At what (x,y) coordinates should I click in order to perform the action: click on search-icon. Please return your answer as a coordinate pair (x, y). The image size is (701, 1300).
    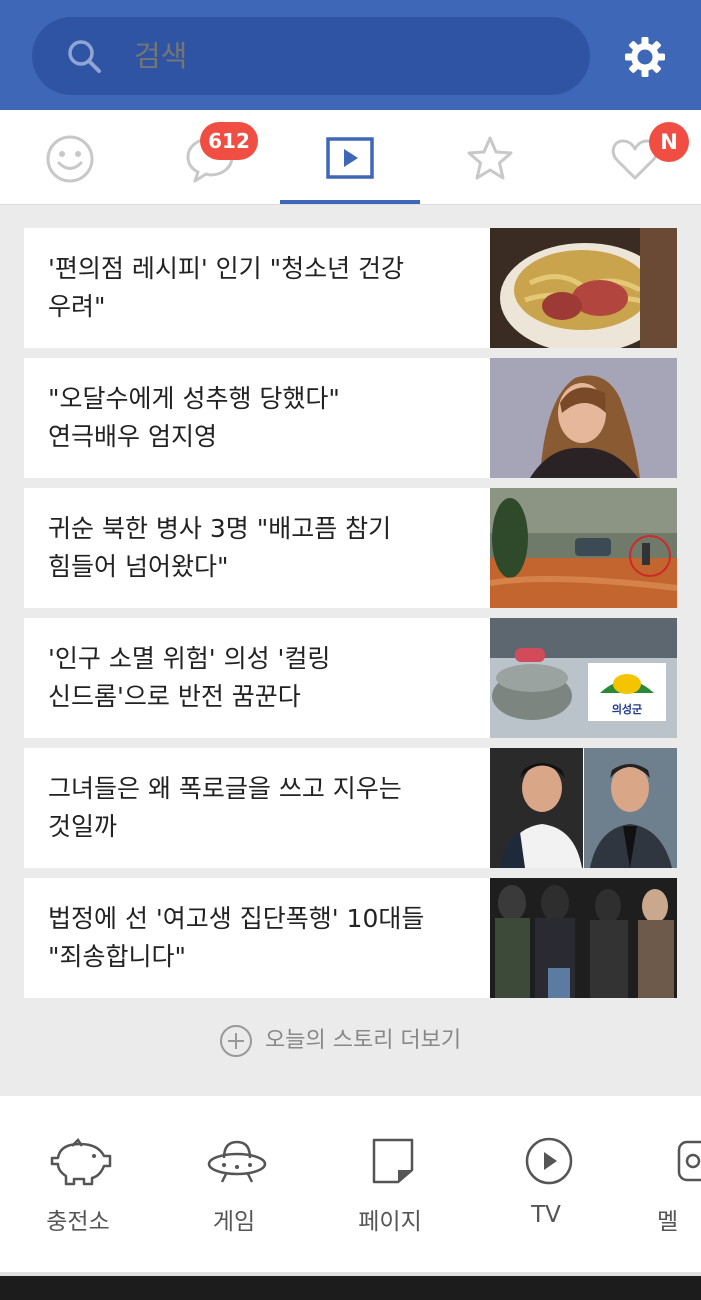
    Looking at the image, I should click on (84, 56).